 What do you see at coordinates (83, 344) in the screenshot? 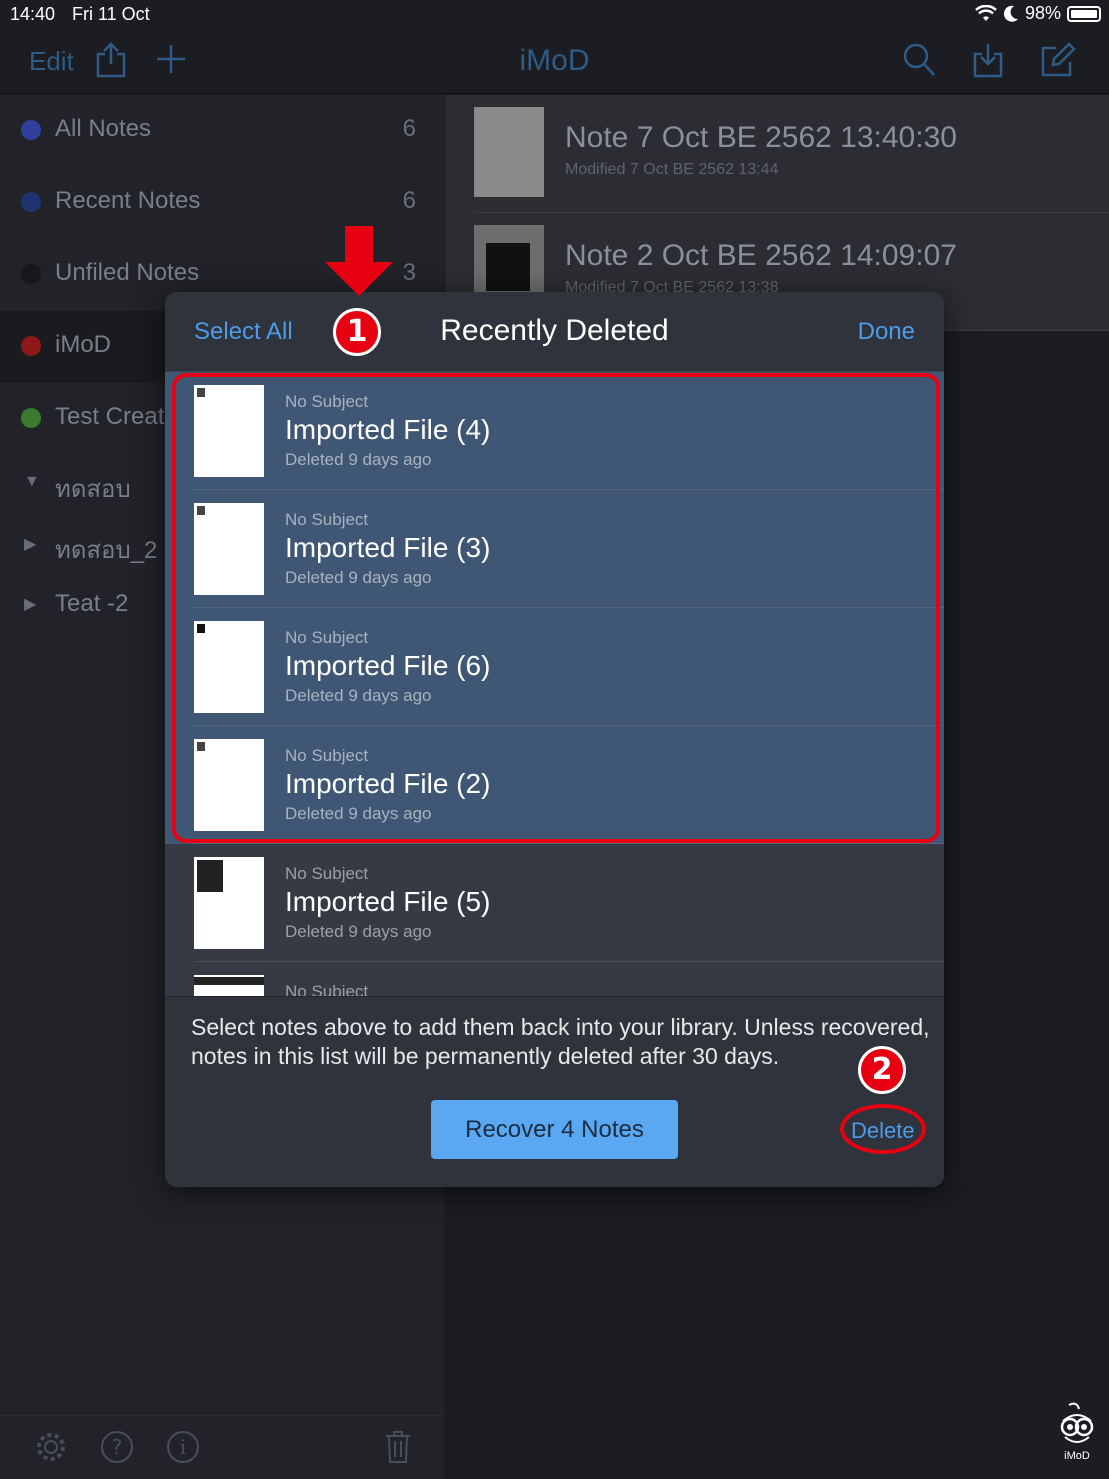
I see `sidebar-item-label: iMoD` at bounding box center [83, 344].